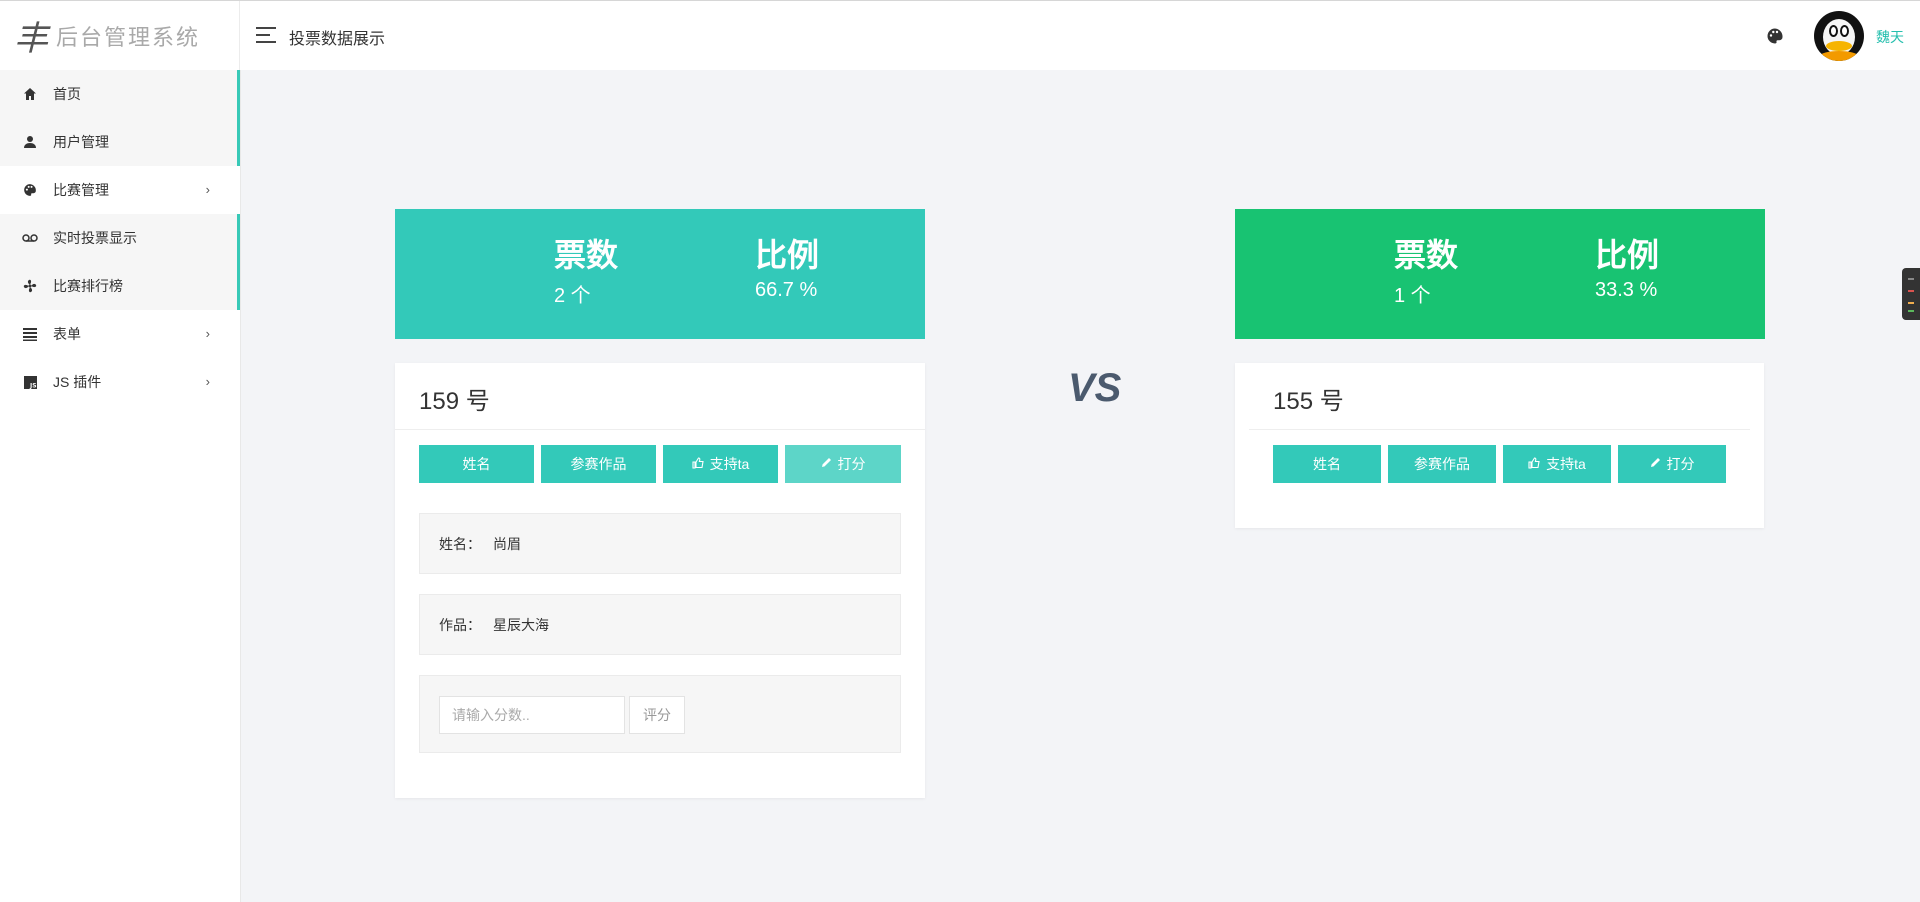 The height and width of the screenshot is (902, 1920). I want to click on logo-text: 后台管理系统, so click(128, 37).